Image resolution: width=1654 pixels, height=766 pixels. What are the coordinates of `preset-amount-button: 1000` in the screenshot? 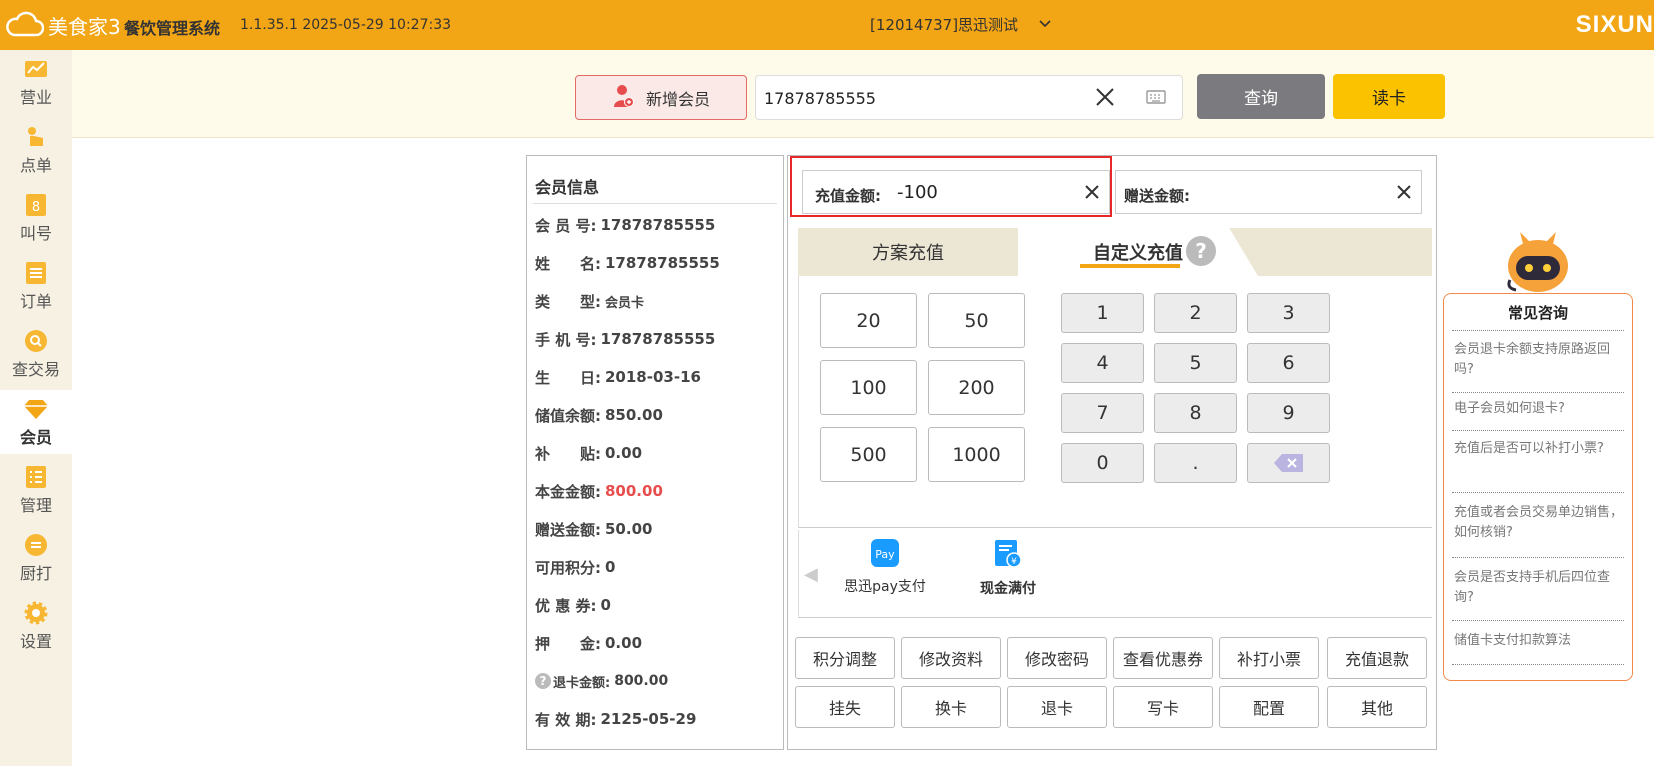 It's located at (976, 454).